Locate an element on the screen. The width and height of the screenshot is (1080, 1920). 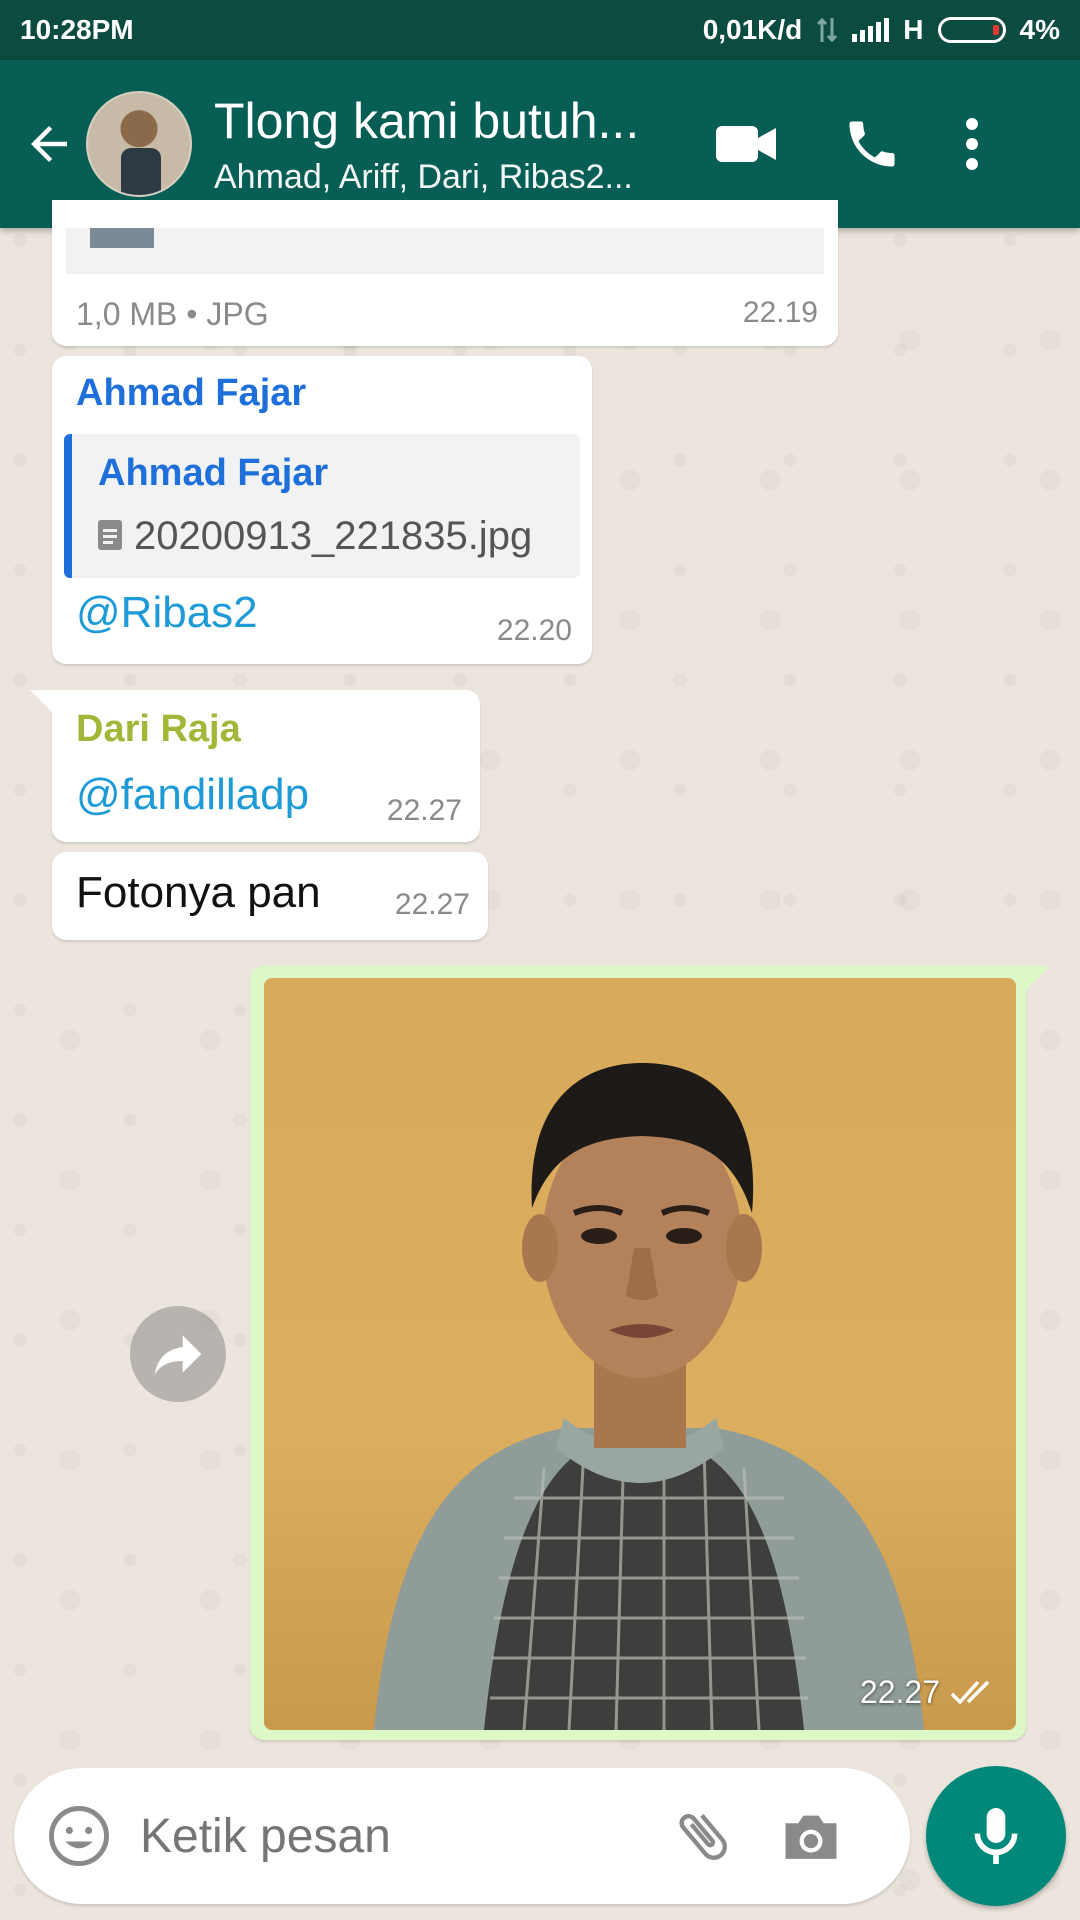
document-icon is located at coordinates (110, 535).